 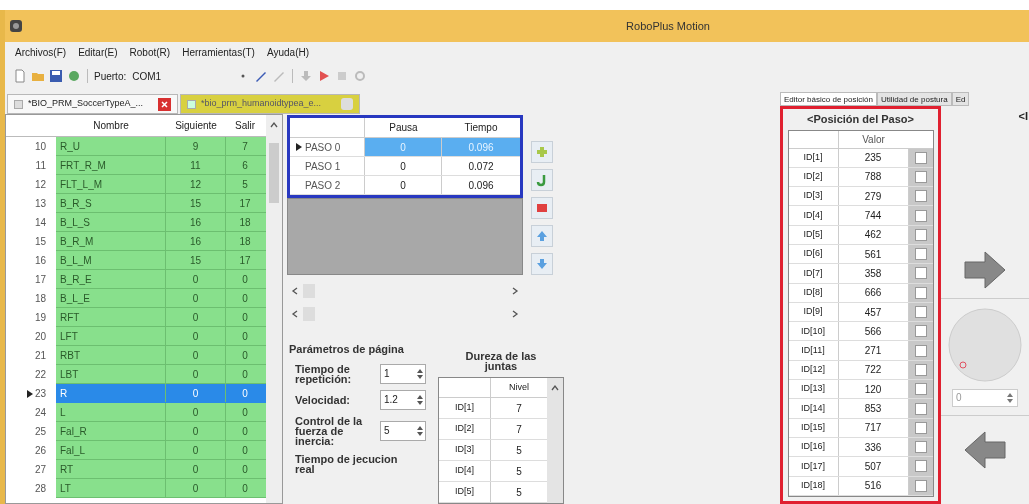 I want to click on row-number: 11, so click(x=40, y=166).